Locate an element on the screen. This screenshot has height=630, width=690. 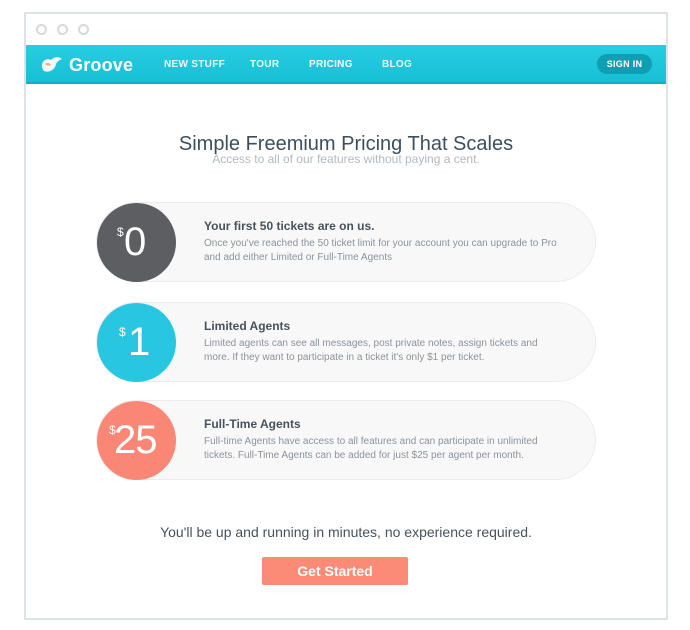
price-amount: 1 is located at coordinates (139, 342).